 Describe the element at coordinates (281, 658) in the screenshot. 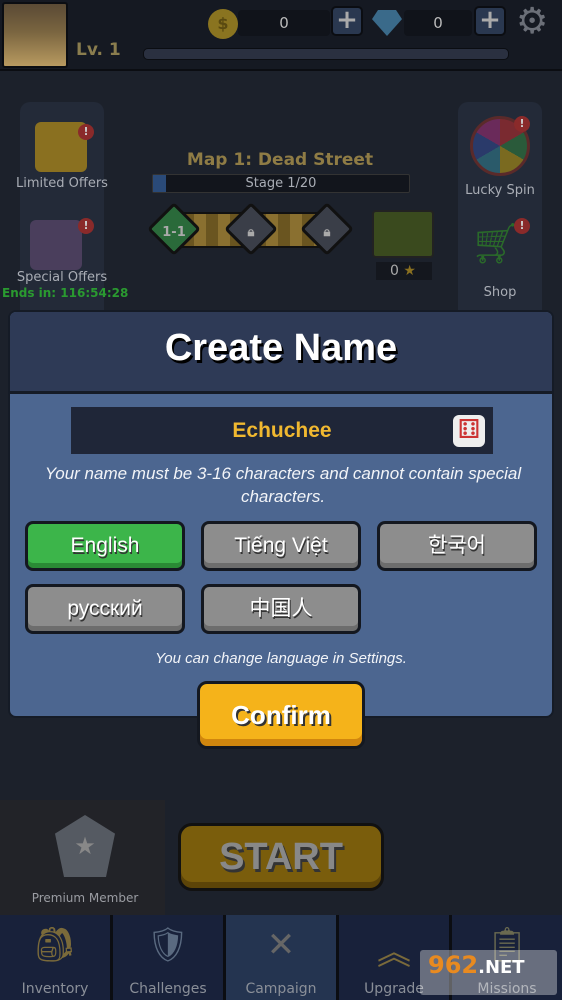

I see `language-settings-note: You can change language in Settings.` at that location.